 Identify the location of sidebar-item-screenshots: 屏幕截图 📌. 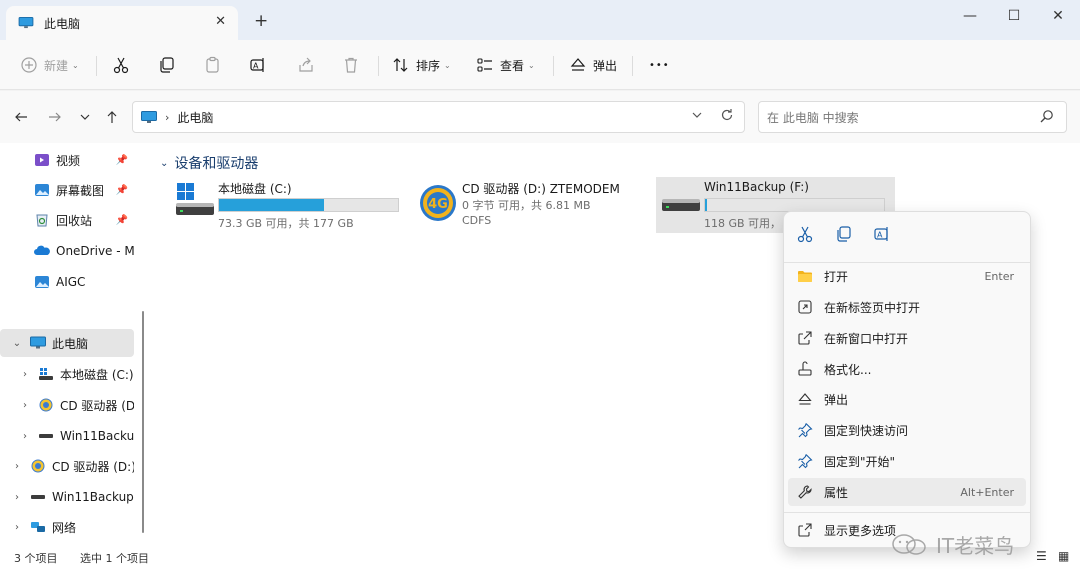
(67, 190).